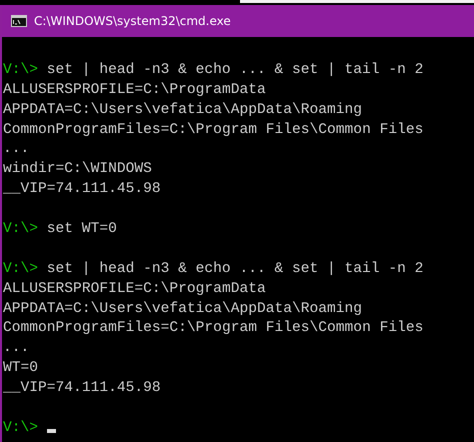  What do you see at coordinates (81, 229) in the screenshot?
I see `command-text: set WT=0` at bounding box center [81, 229].